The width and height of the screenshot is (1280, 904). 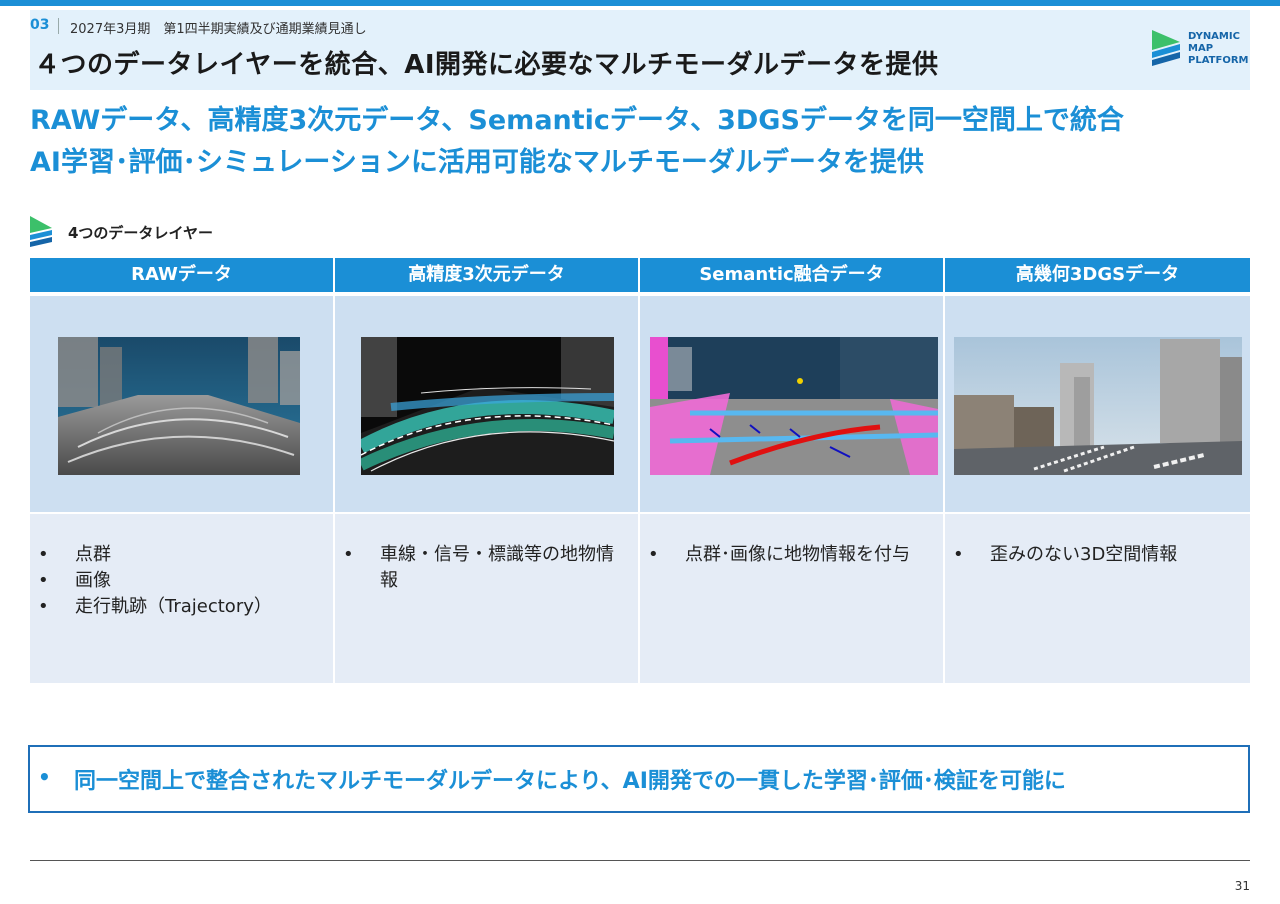 What do you see at coordinates (640, 3) in the screenshot?
I see `top-accent-bar` at bounding box center [640, 3].